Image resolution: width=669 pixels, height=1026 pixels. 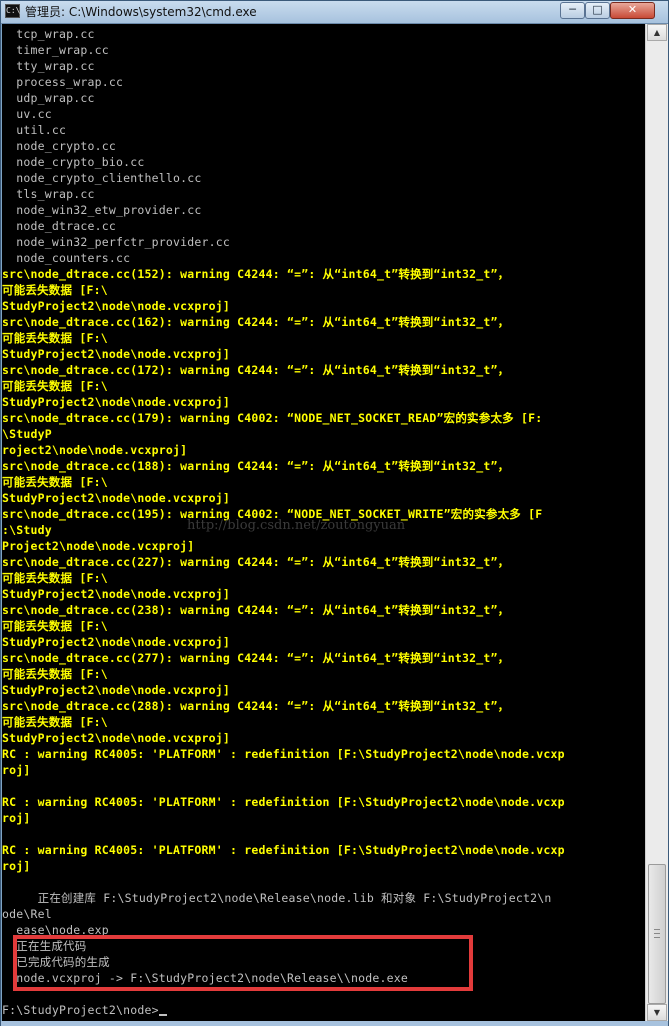 I want to click on window-bottom-border, so click(x=334, y=1023).